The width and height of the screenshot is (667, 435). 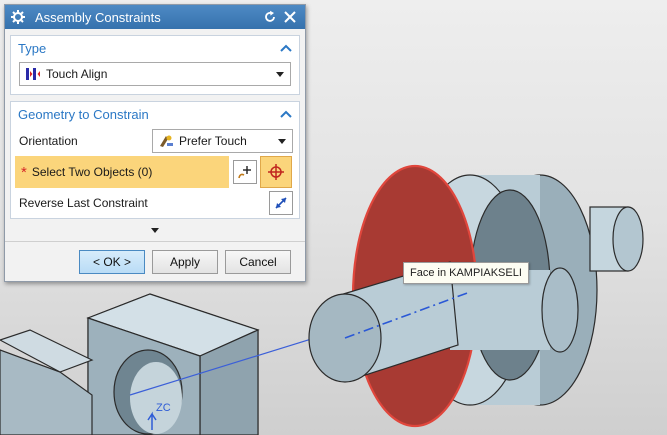 I want to click on orientation-row: Orientation Prefer Touch, so click(x=155, y=141).